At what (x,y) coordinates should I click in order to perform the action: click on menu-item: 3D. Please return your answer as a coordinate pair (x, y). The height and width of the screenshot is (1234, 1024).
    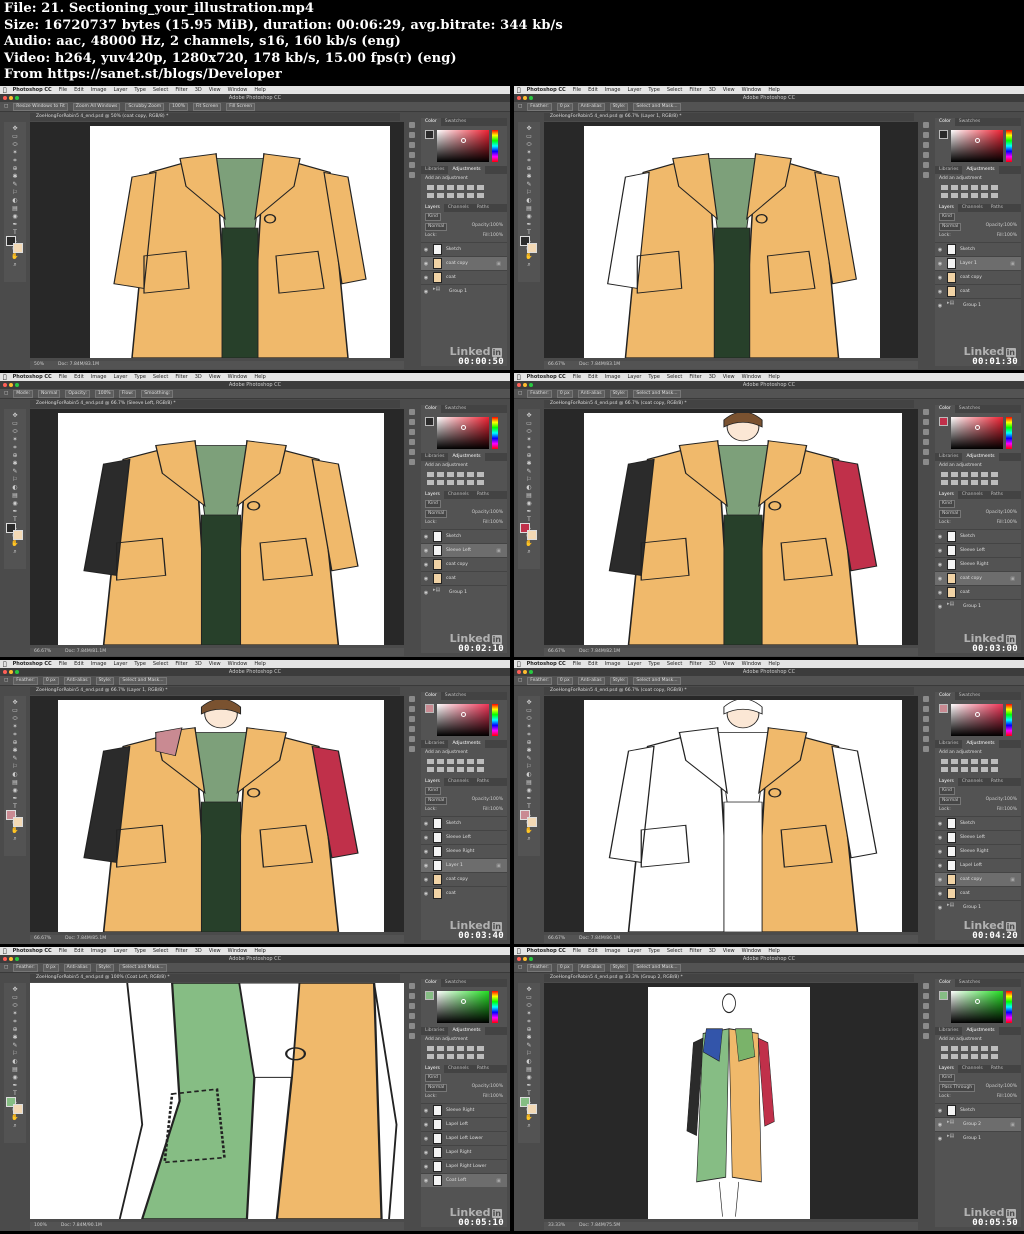
    Looking at the image, I should click on (712, 664).